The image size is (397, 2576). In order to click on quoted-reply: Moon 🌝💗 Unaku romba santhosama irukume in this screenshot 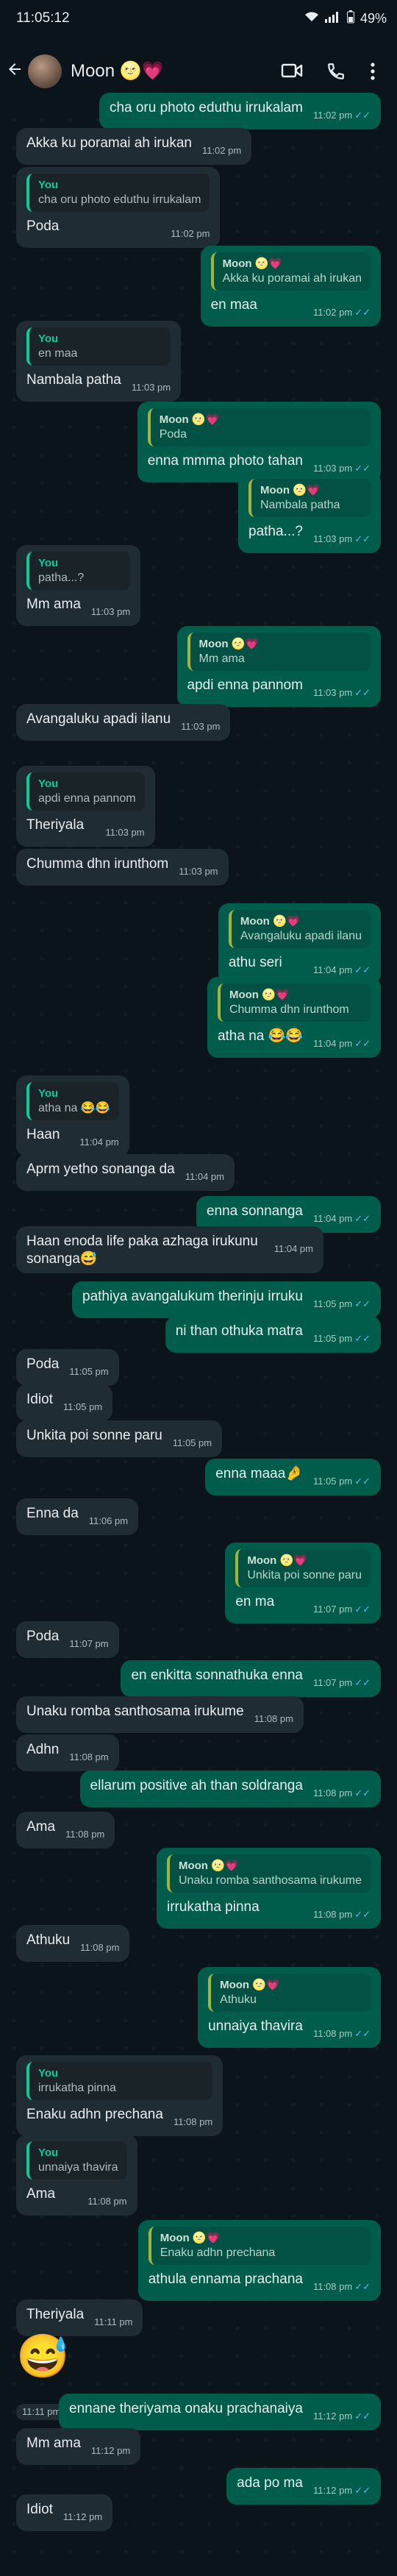, I will do `click(268, 1873)`.